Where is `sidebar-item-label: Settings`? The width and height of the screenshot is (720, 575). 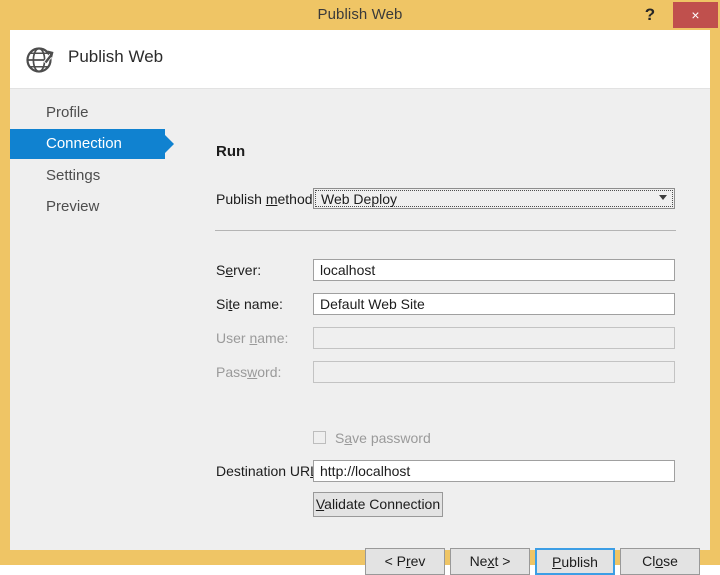
sidebar-item-label: Settings is located at coordinates (73, 175).